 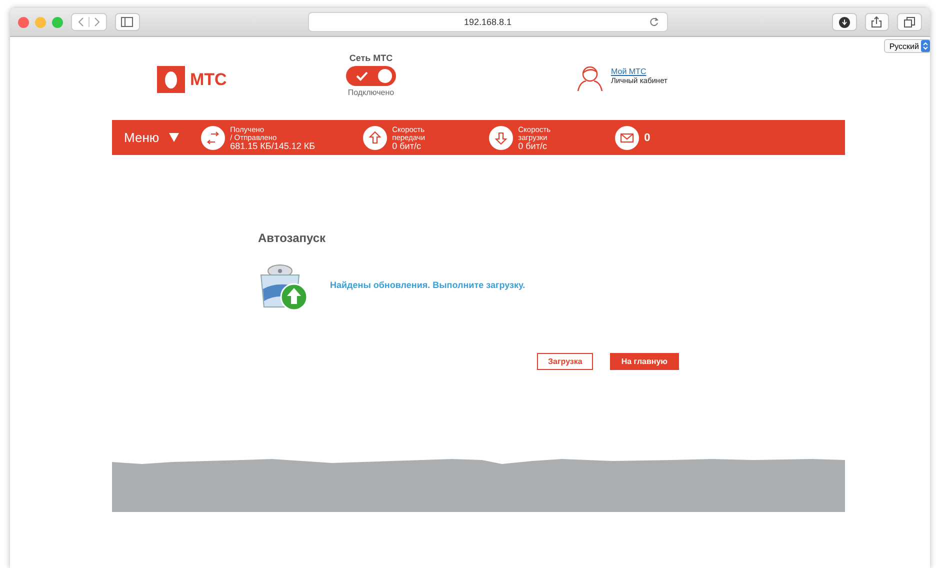 I want to click on section-title: Автозапуск, so click(x=292, y=237).